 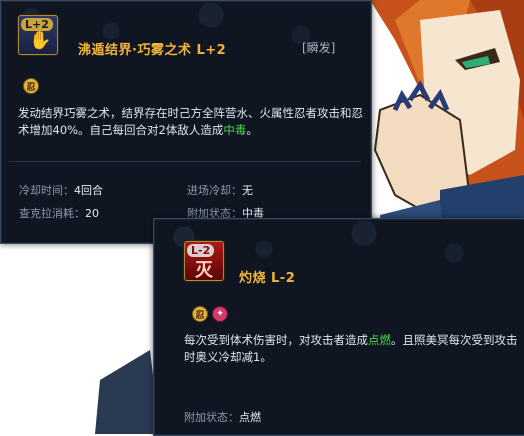 I want to click on chakra-cost-stat: 查克拉消耗：20, so click(x=59, y=213).